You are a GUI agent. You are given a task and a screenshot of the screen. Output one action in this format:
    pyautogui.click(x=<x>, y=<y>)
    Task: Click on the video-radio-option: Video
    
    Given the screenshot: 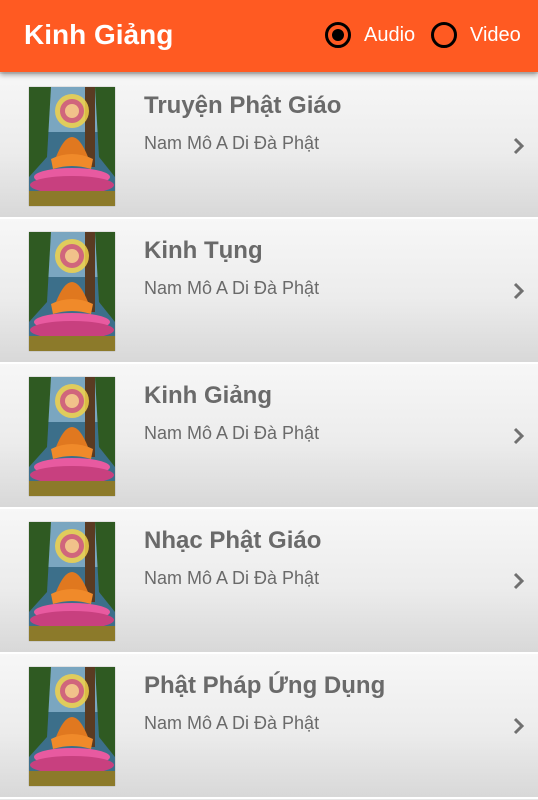 What is the action you would take?
    pyautogui.click(x=476, y=35)
    